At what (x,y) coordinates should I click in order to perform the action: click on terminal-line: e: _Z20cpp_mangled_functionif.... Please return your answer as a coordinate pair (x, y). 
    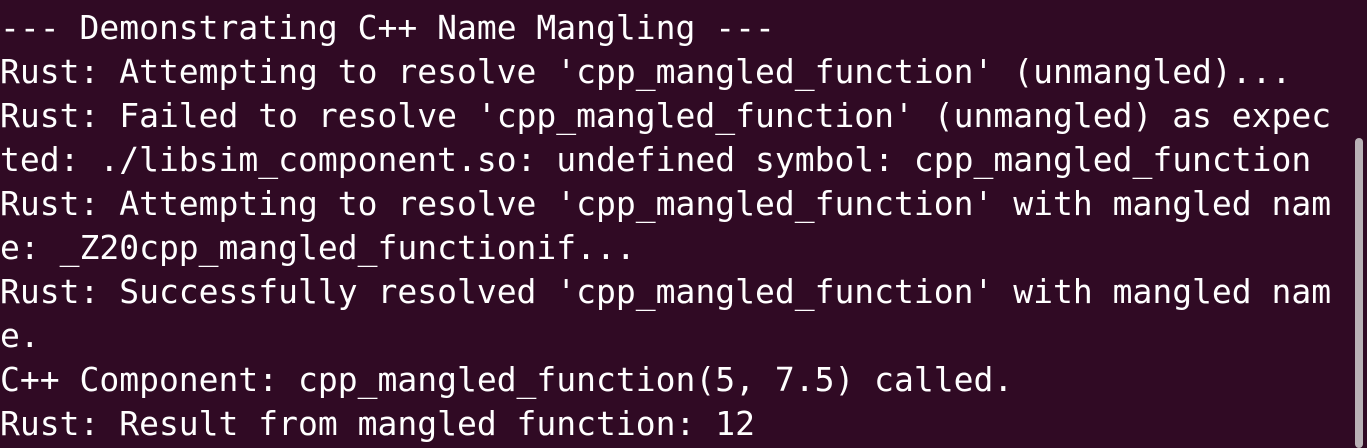
    Looking at the image, I should click on (318, 247).